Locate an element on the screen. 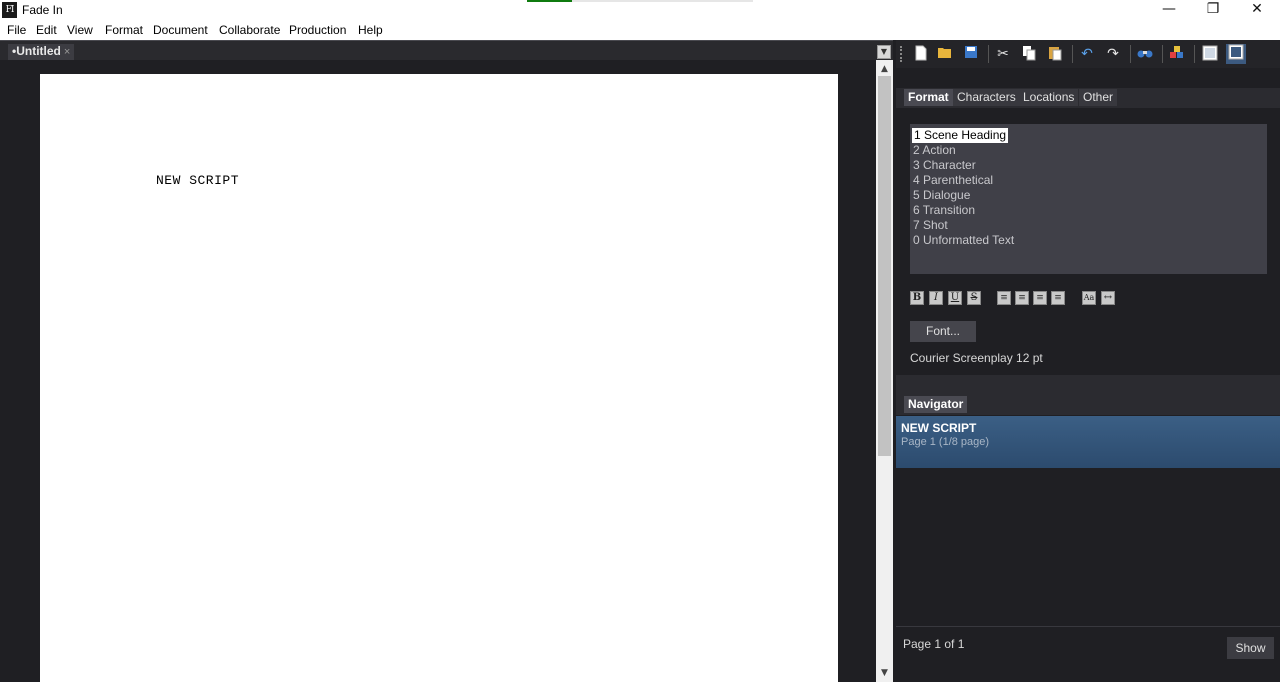 The image size is (1280, 682). toolbar-grip-icon is located at coordinates (901, 54).